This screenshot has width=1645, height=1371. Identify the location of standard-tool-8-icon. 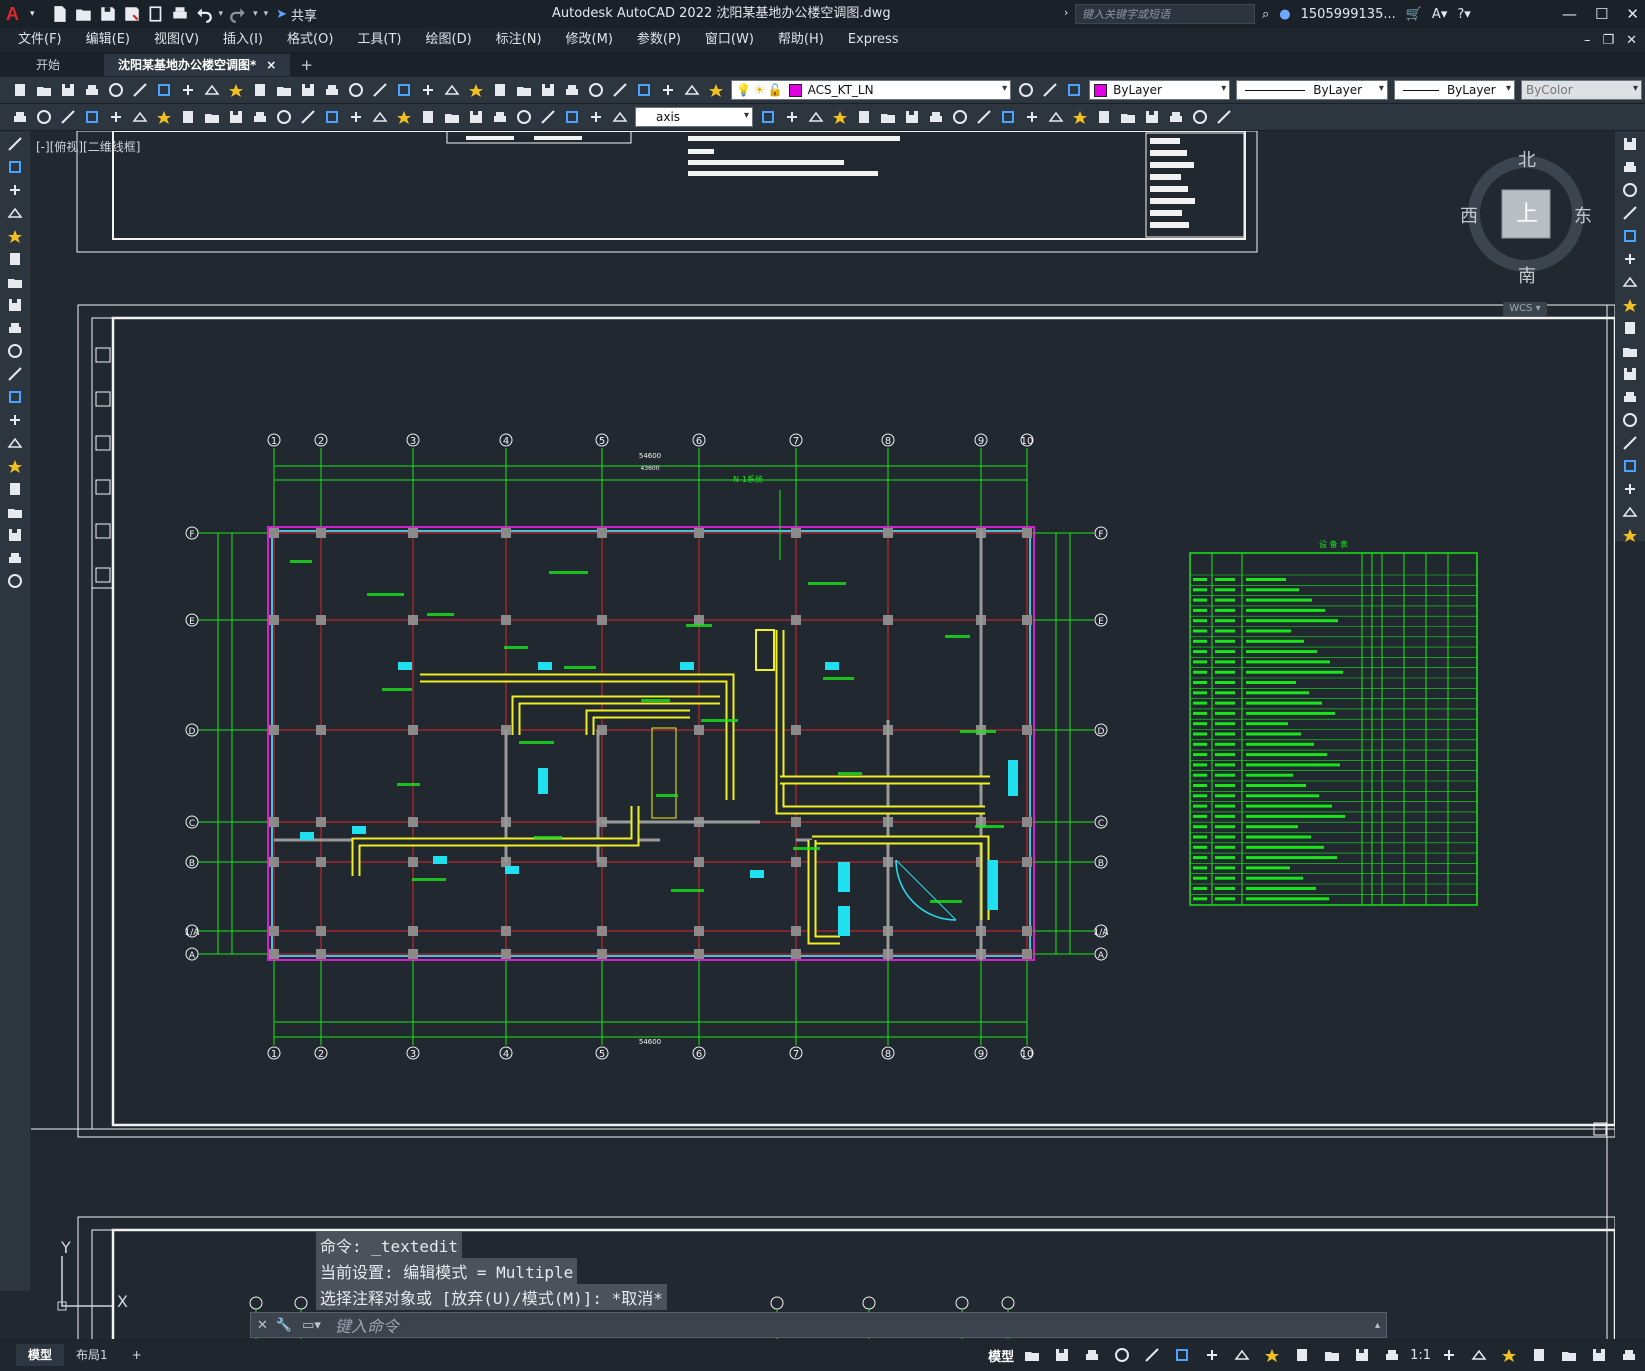
(212, 90).